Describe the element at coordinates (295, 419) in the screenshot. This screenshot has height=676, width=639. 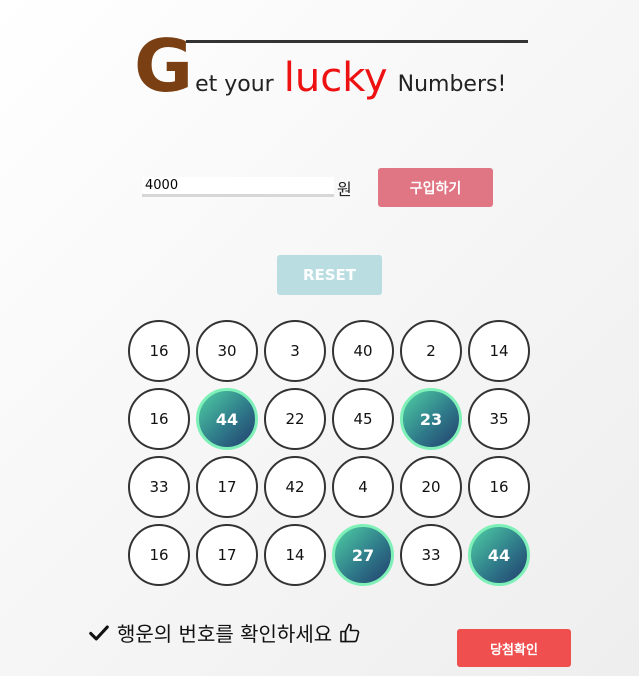
I see `number-ball: 22` at that location.